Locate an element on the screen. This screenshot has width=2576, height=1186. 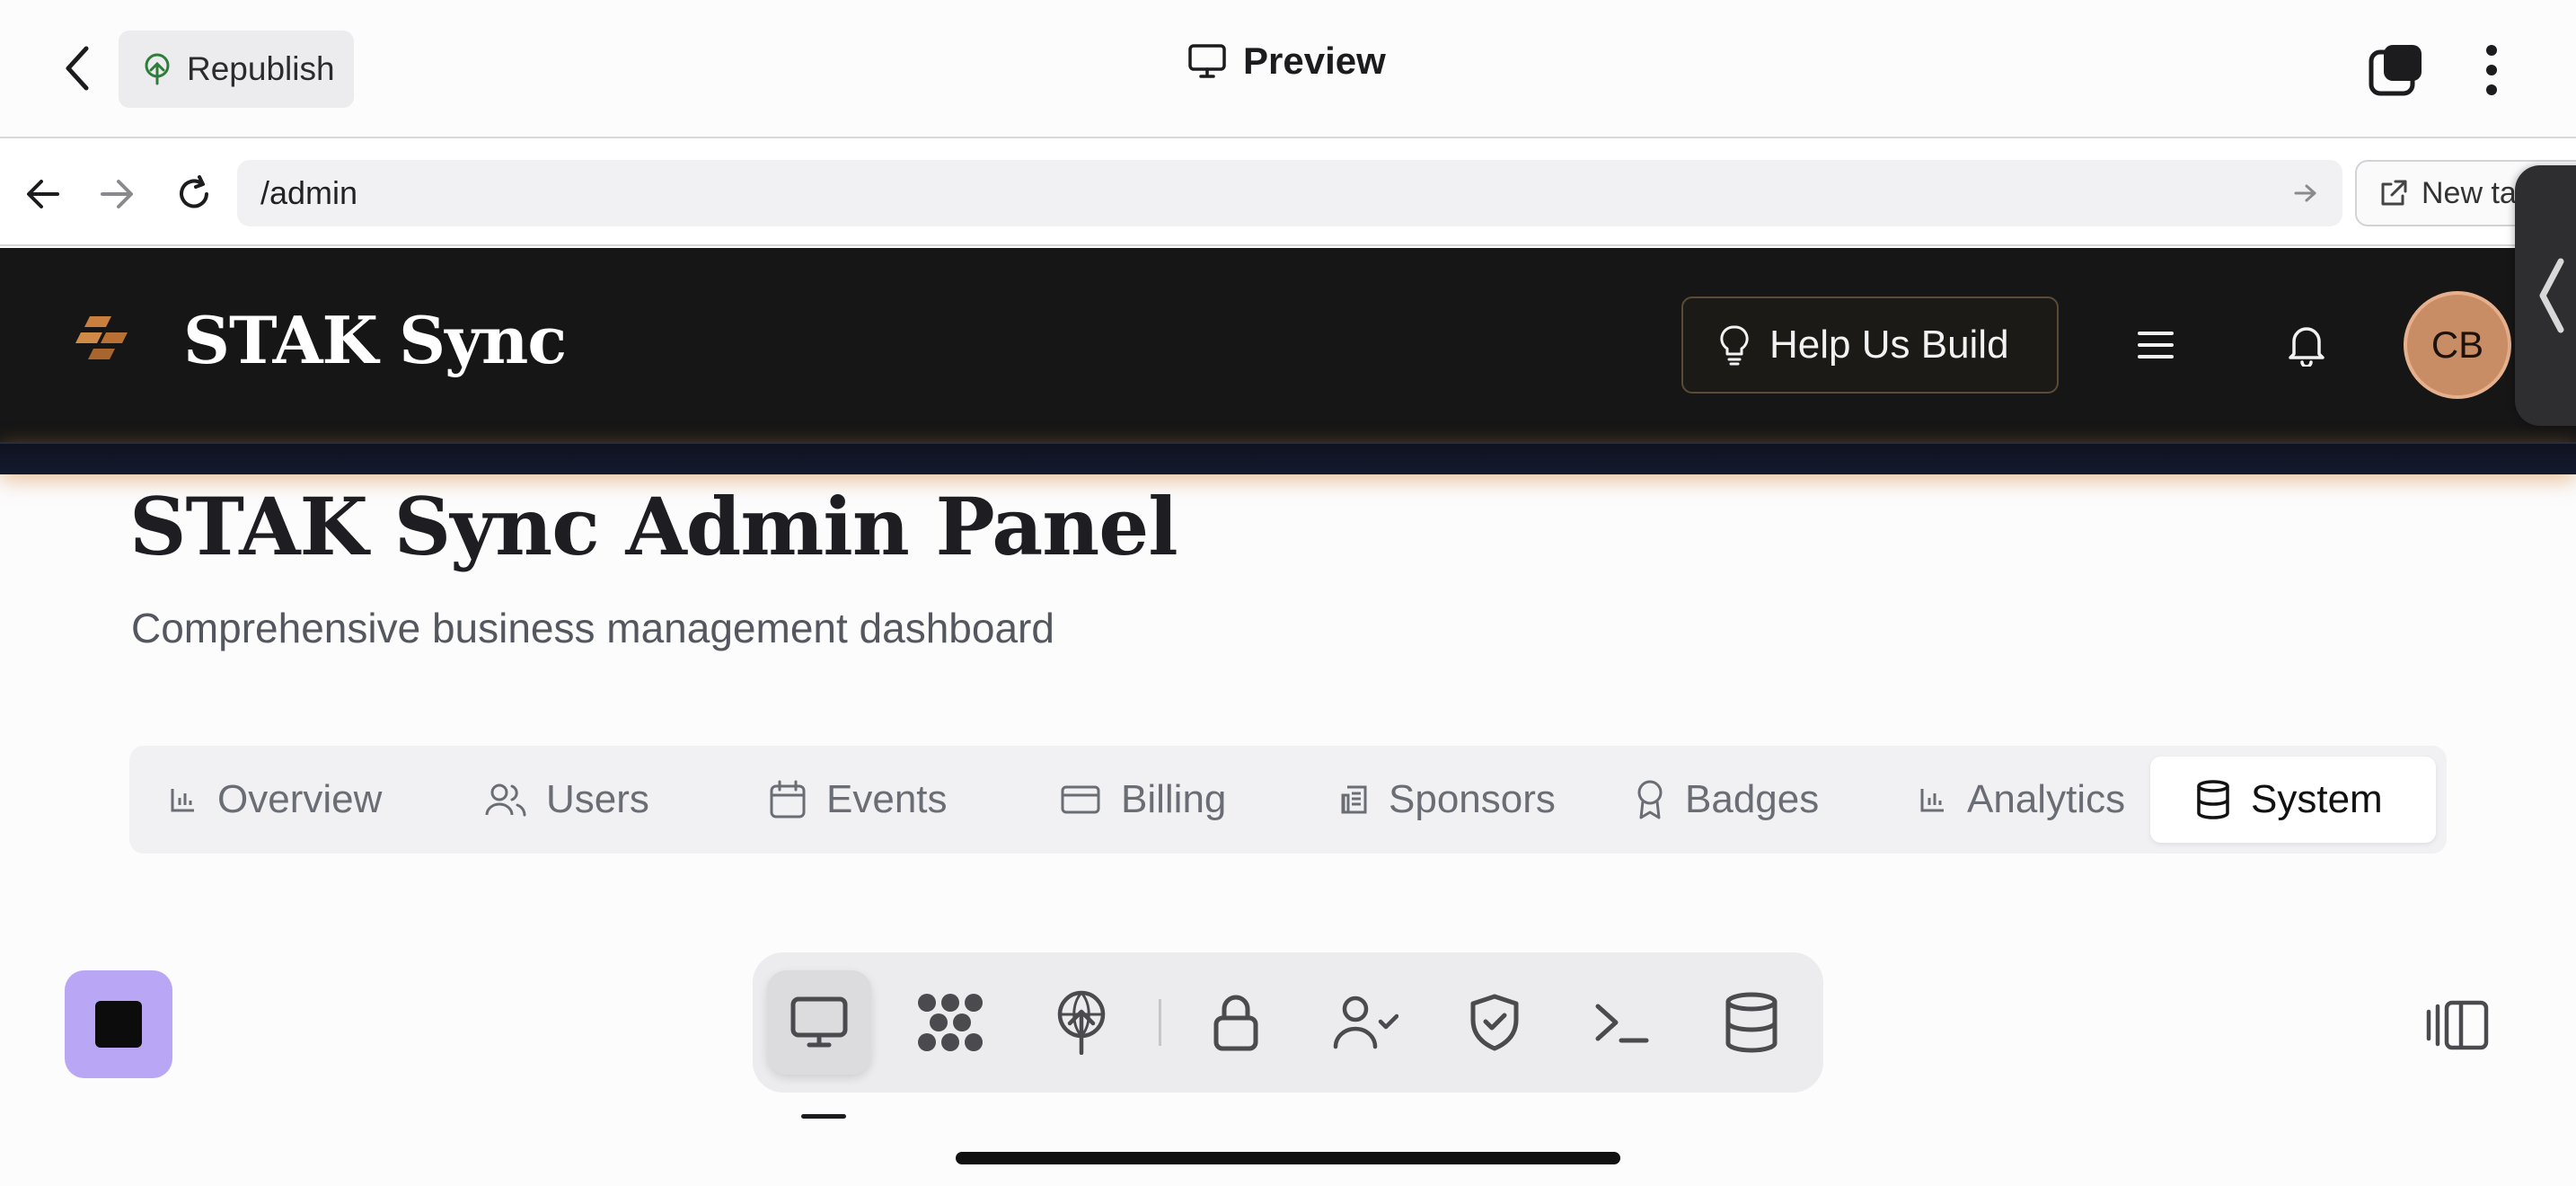
more-options-button is located at coordinates (2491, 70).